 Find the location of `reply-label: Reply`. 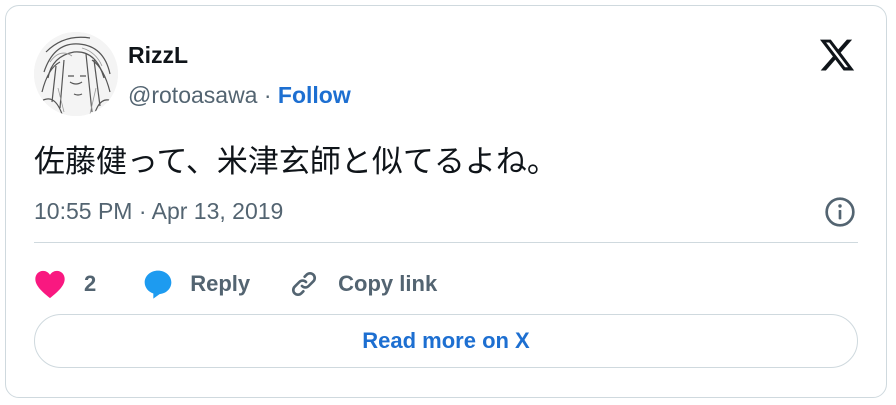

reply-label: Reply is located at coordinates (220, 283).